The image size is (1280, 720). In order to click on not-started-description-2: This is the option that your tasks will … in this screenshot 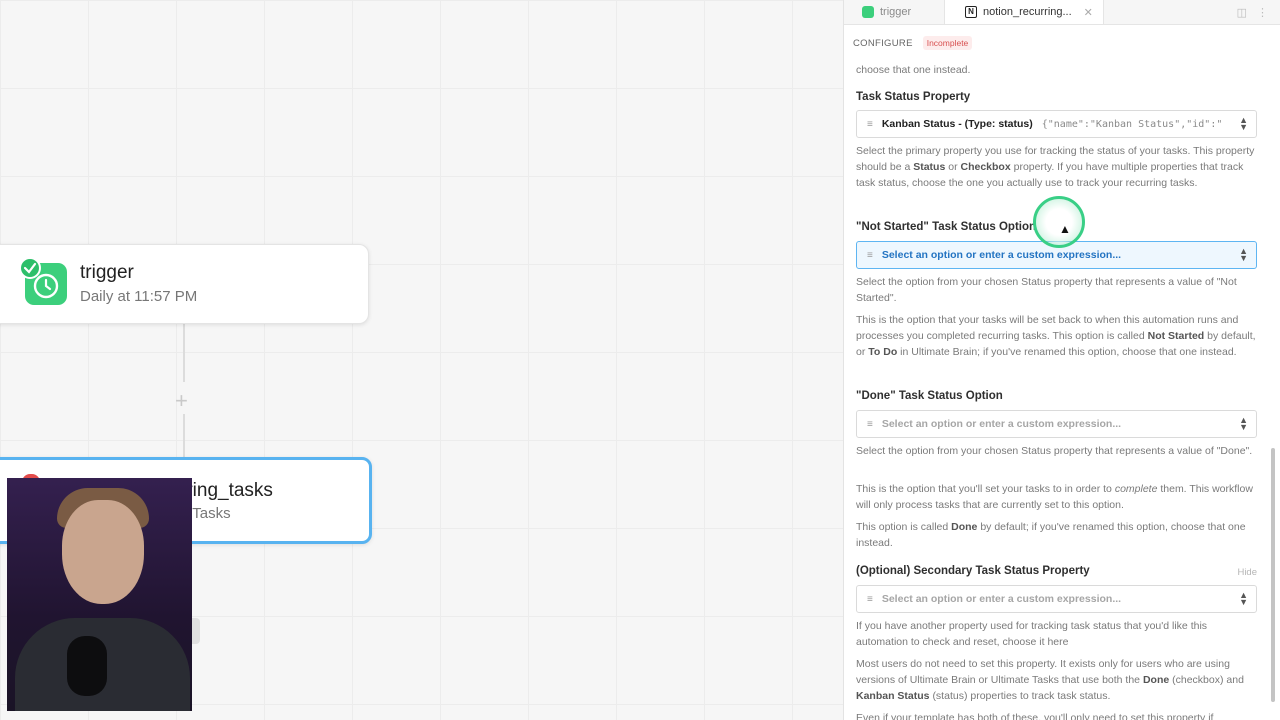, I will do `click(1056, 336)`.